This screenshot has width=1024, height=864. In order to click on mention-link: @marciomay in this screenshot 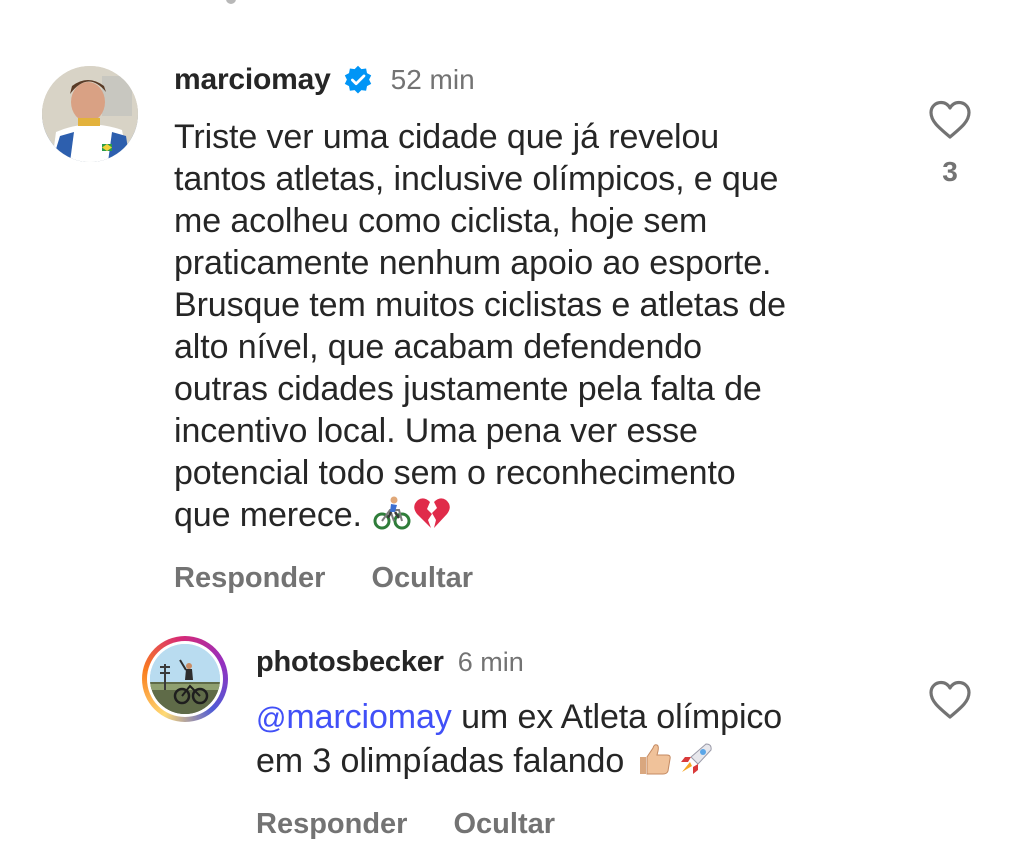, I will do `click(354, 717)`.